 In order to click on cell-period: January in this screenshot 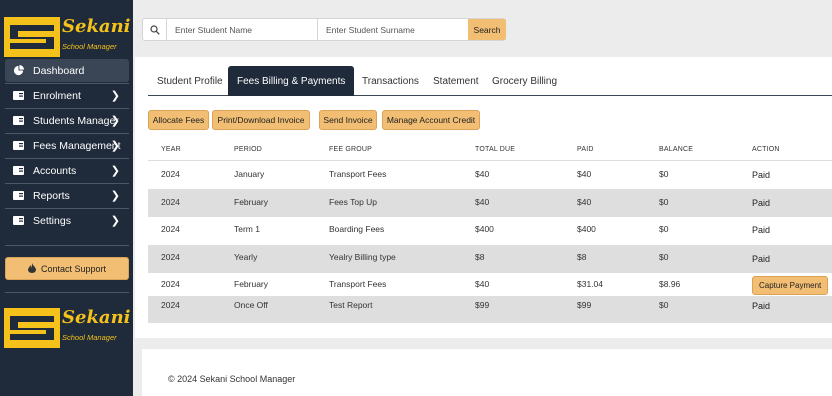, I will do `click(249, 174)`.